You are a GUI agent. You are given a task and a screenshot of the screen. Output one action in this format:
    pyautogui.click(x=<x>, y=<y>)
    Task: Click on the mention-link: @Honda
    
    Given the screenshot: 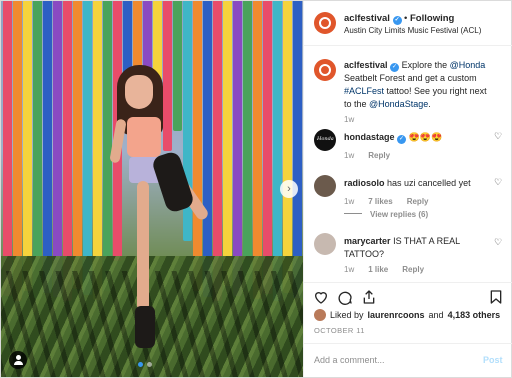 What is the action you would take?
    pyautogui.click(x=468, y=65)
    